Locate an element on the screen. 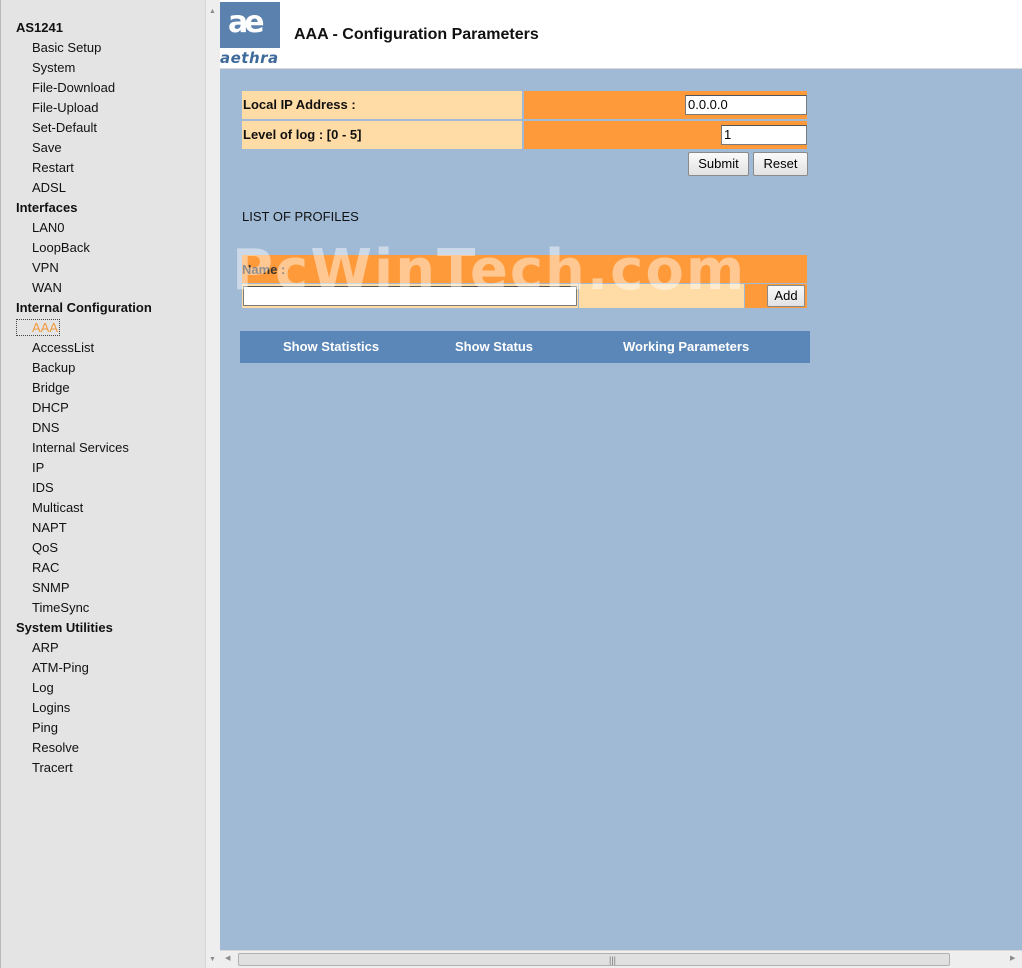  profile-name-input is located at coordinates (410, 296).